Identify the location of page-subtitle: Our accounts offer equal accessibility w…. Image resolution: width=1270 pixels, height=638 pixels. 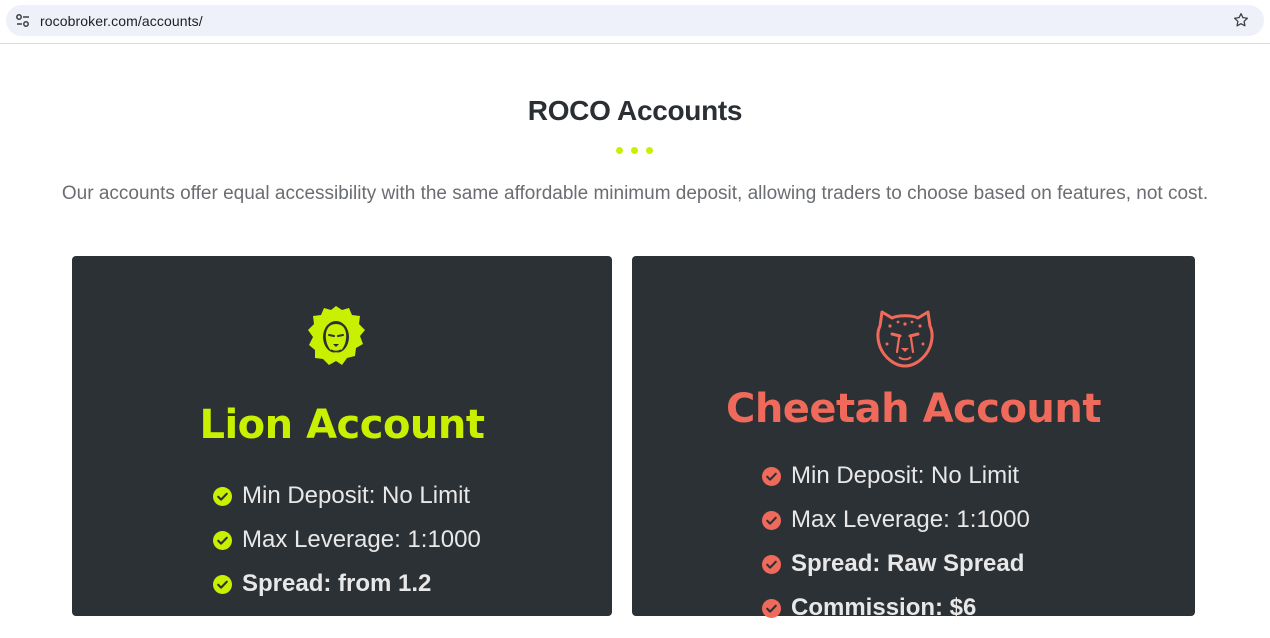
(635, 193).